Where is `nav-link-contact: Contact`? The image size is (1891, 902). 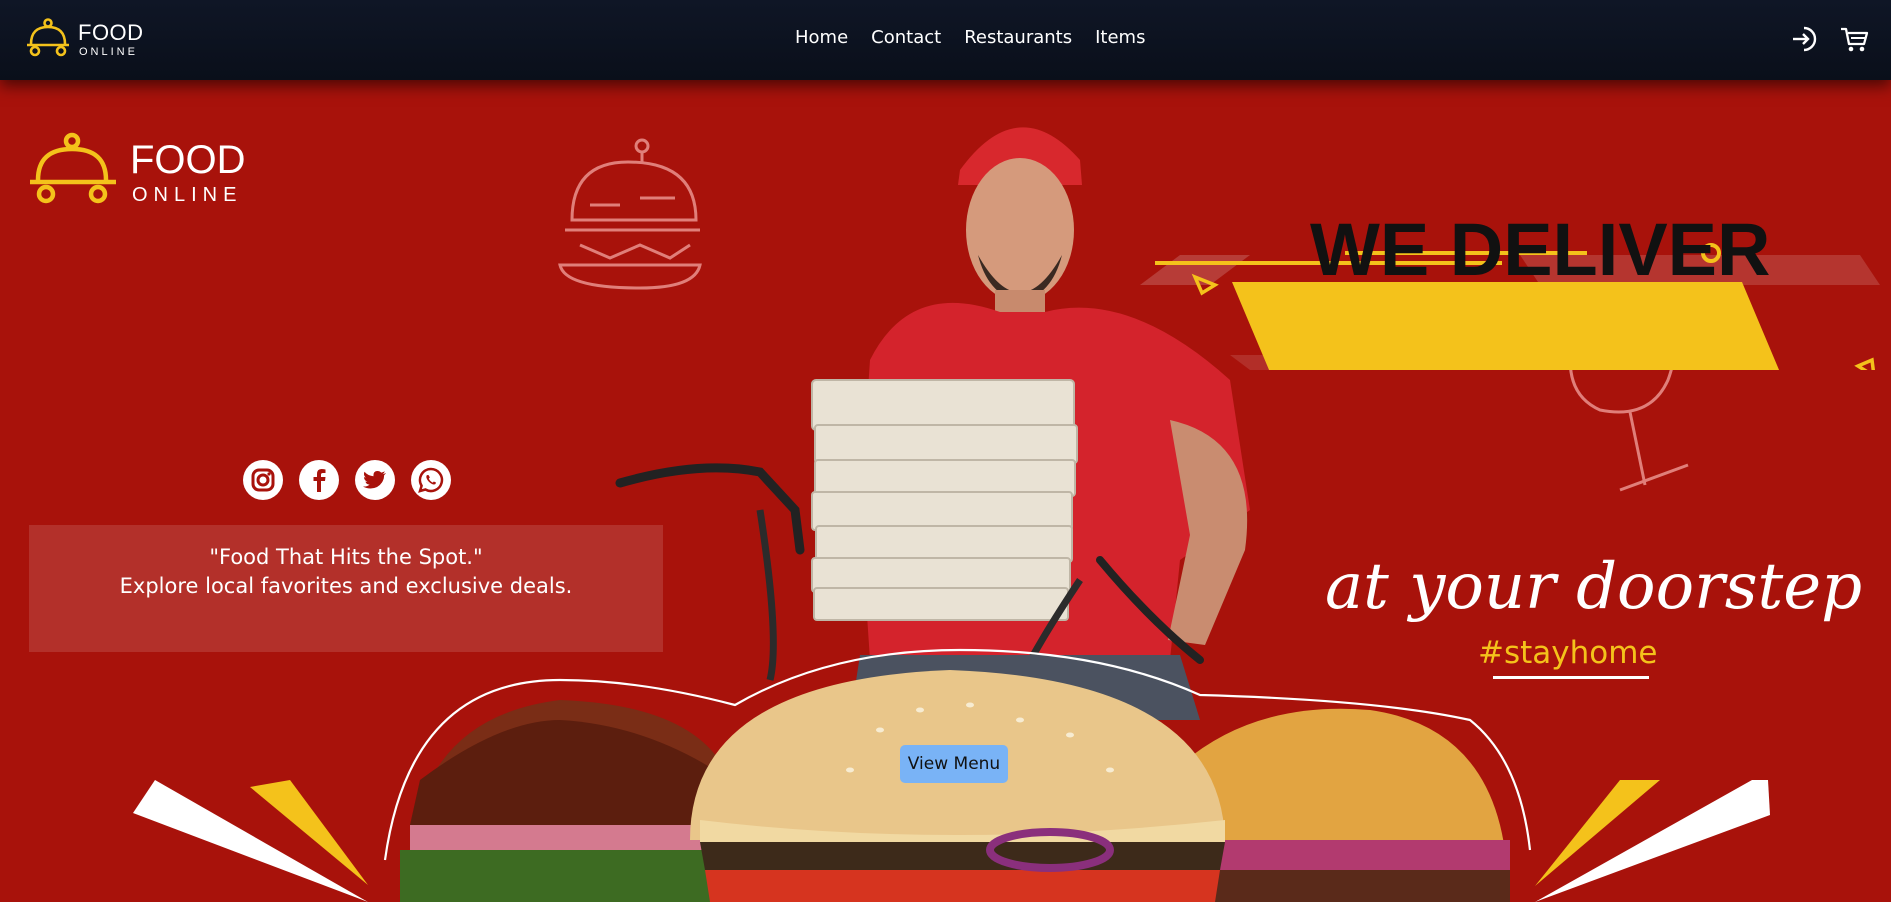
nav-link-contact: Contact is located at coordinates (906, 37).